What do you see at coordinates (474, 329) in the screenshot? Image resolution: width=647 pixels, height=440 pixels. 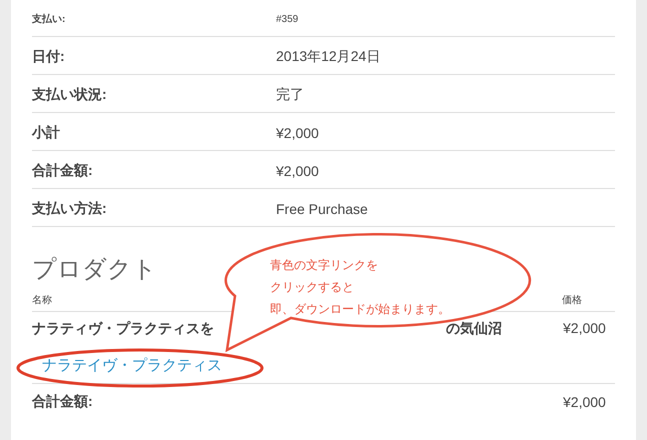 I see `product-name: の気仙沼` at bounding box center [474, 329].